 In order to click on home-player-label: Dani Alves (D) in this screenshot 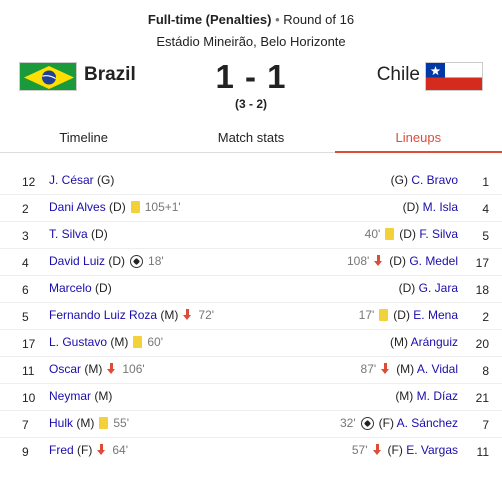, I will do `click(87, 207)`.